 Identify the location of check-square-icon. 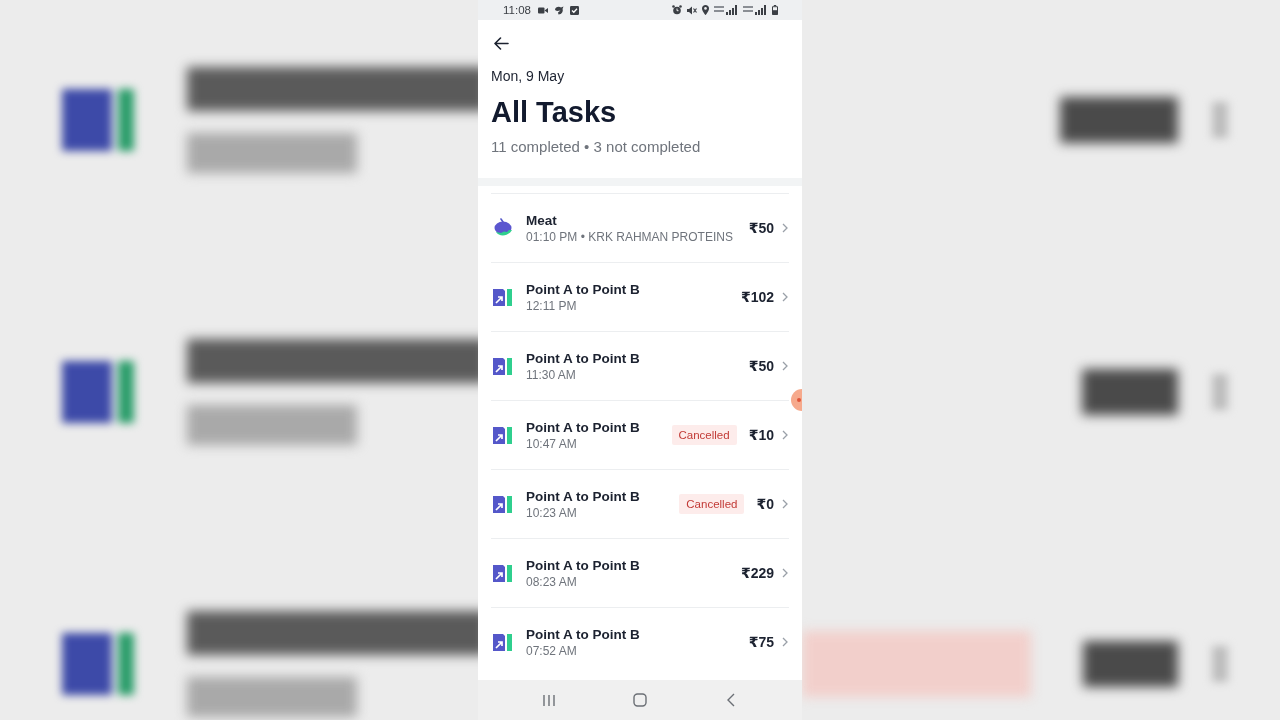
(574, 10).